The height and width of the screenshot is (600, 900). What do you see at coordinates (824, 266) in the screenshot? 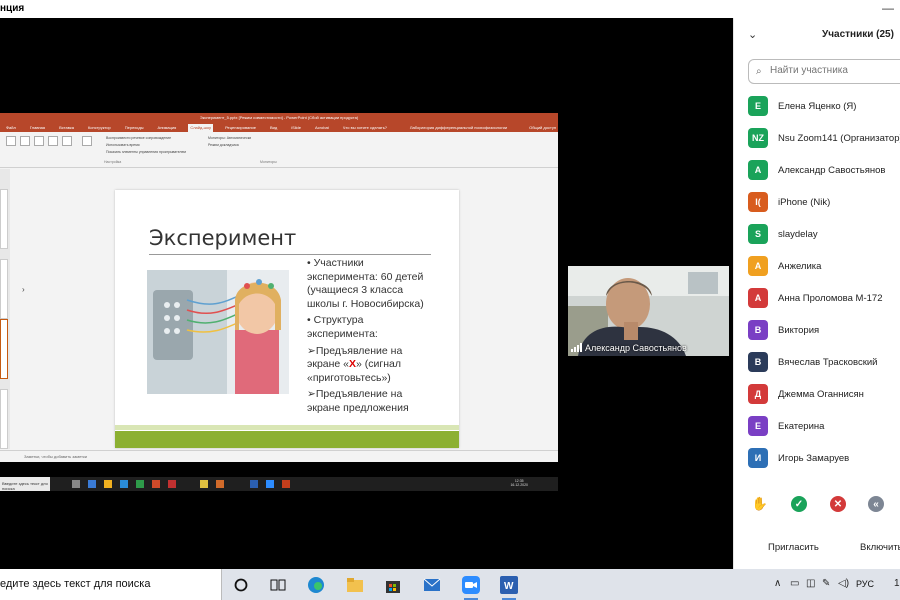
I see `participant-row: А Анжелика` at bounding box center [824, 266].